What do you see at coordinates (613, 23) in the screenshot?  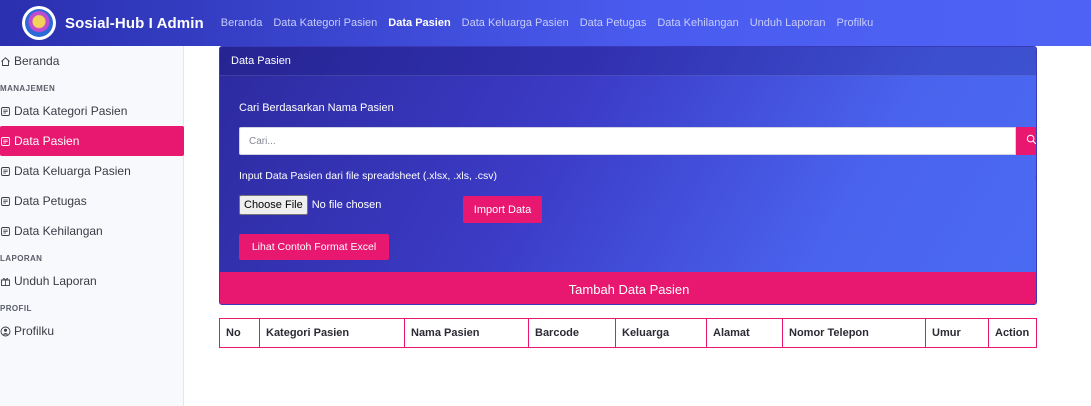 I see `nav-link-data-petugas: Data Petugas` at bounding box center [613, 23].